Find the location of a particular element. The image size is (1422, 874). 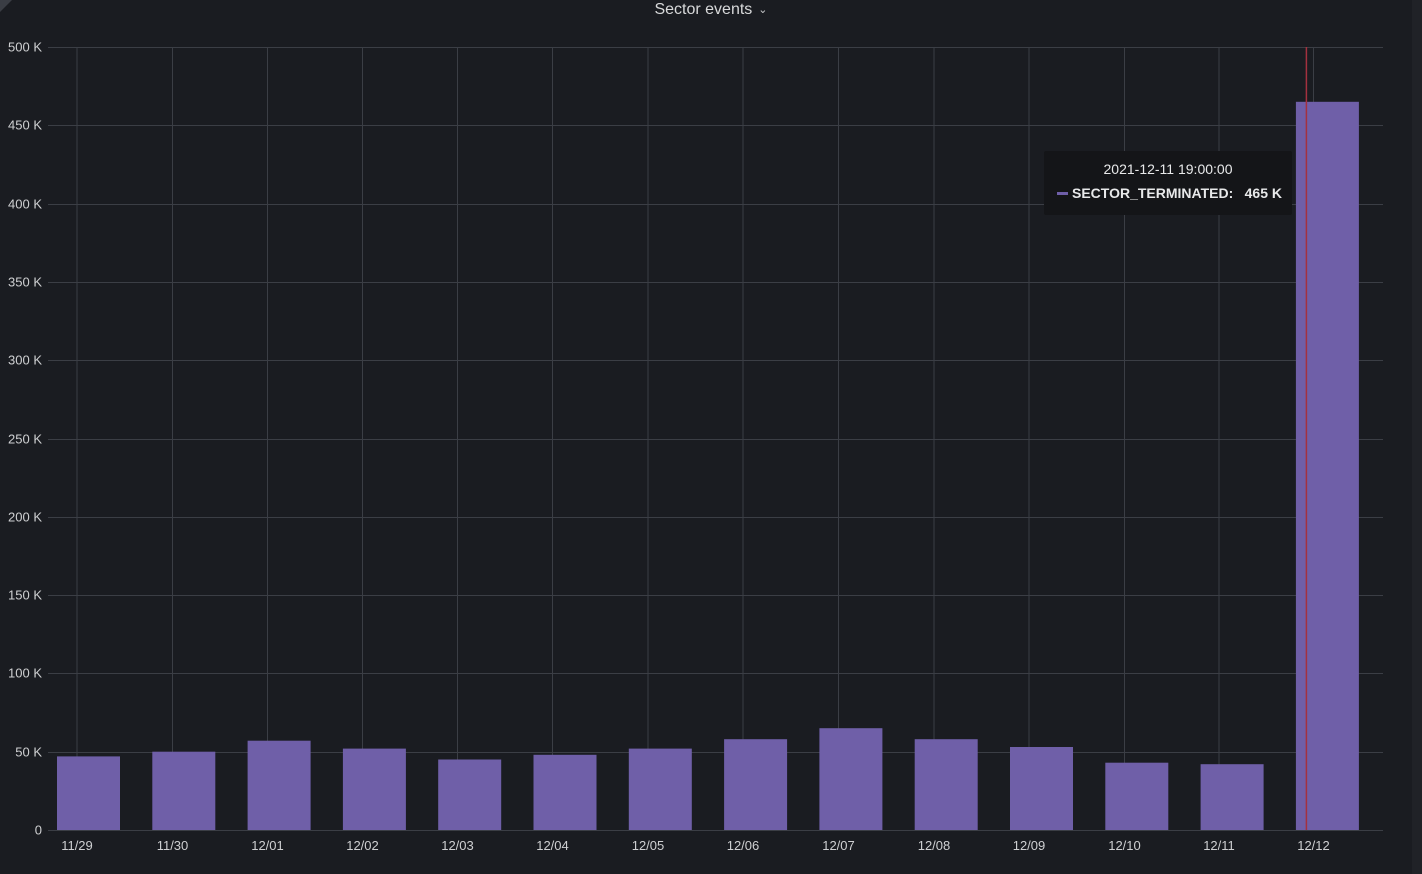

x-tick-label: 12/10 is located at coordinates (1124, 845).